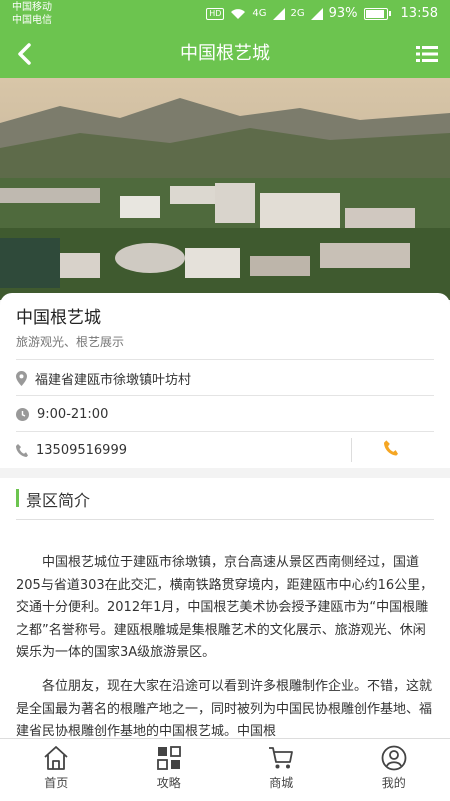  What do you see at coordinates (279, 14) in the screenshot?
I see `signal-1-icon` at bounding box center [279, 14].